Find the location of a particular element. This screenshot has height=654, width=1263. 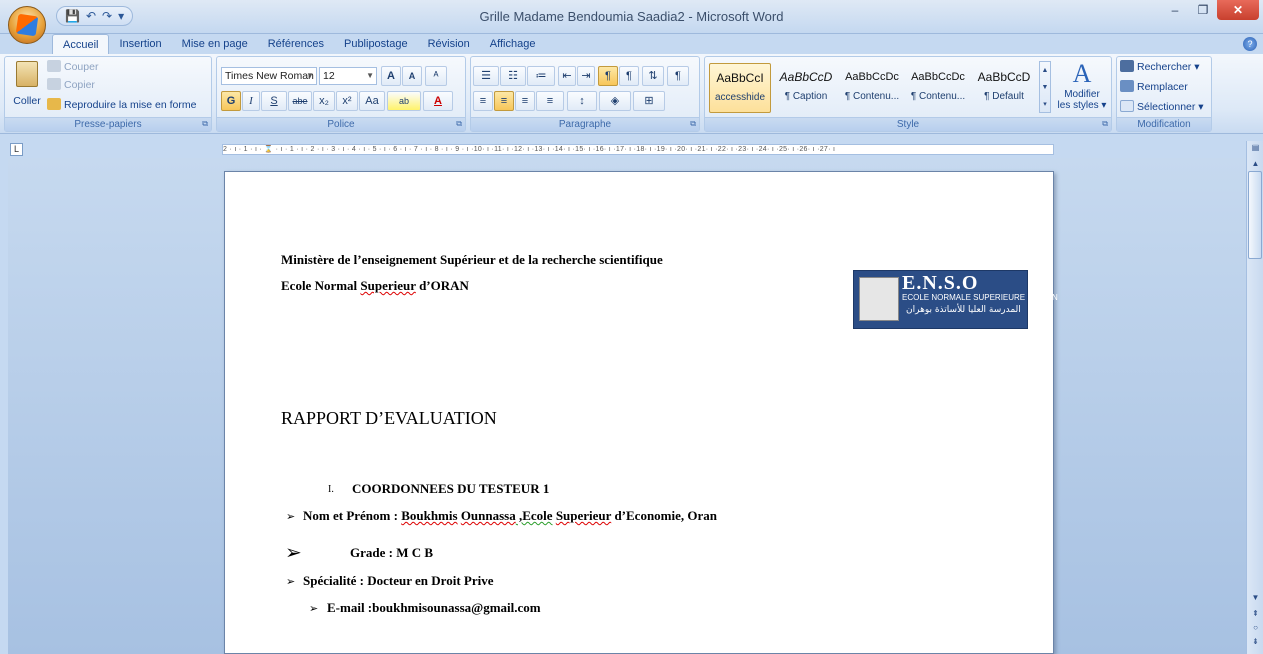

styles-gallery-scroll: ▲ ▼ ▾ is located at coordinates (1045, 87).